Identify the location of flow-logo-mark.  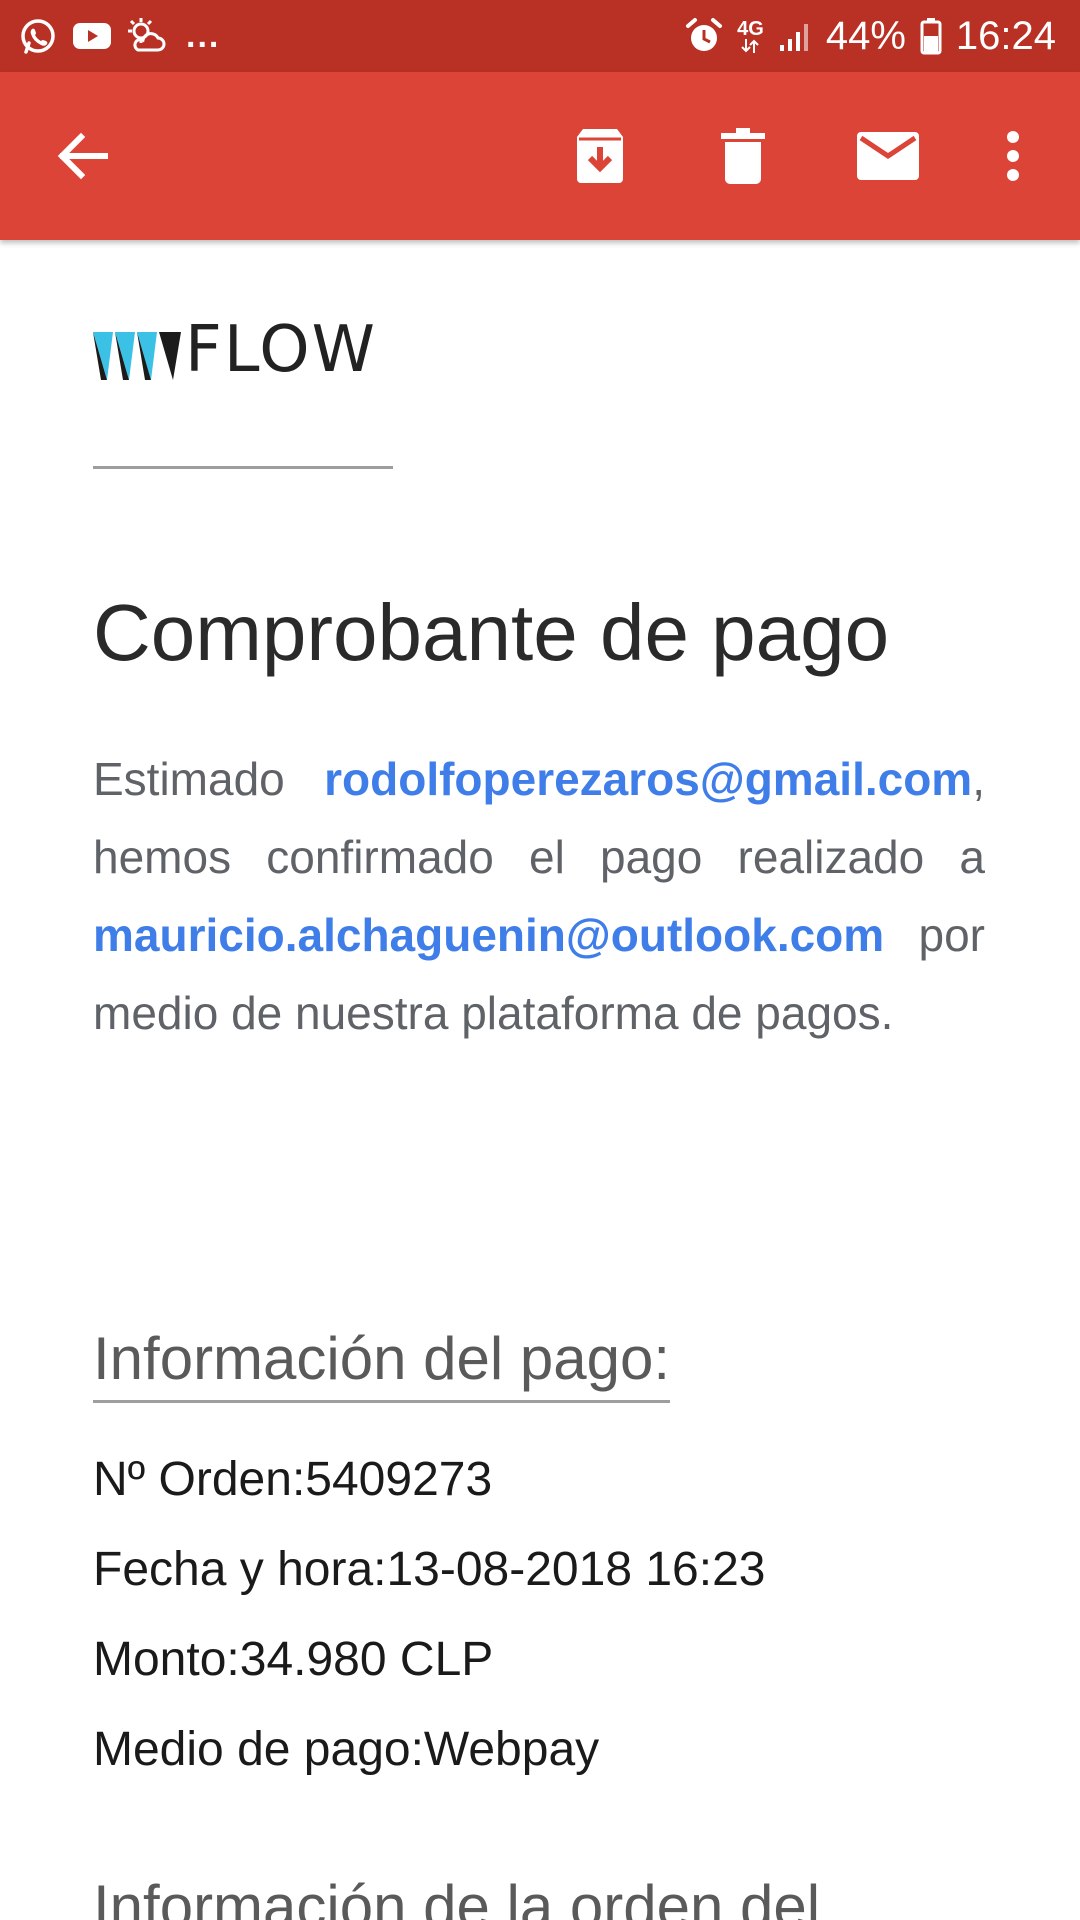
(137, 356).